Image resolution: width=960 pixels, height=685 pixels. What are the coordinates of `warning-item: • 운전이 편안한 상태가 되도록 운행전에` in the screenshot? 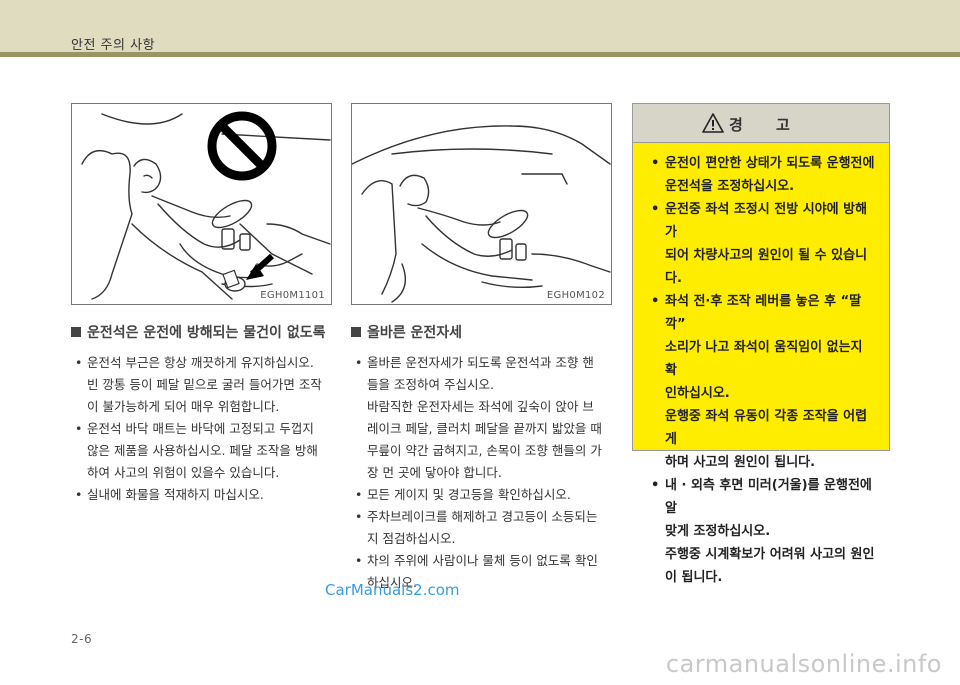 It's located at (764, 163).